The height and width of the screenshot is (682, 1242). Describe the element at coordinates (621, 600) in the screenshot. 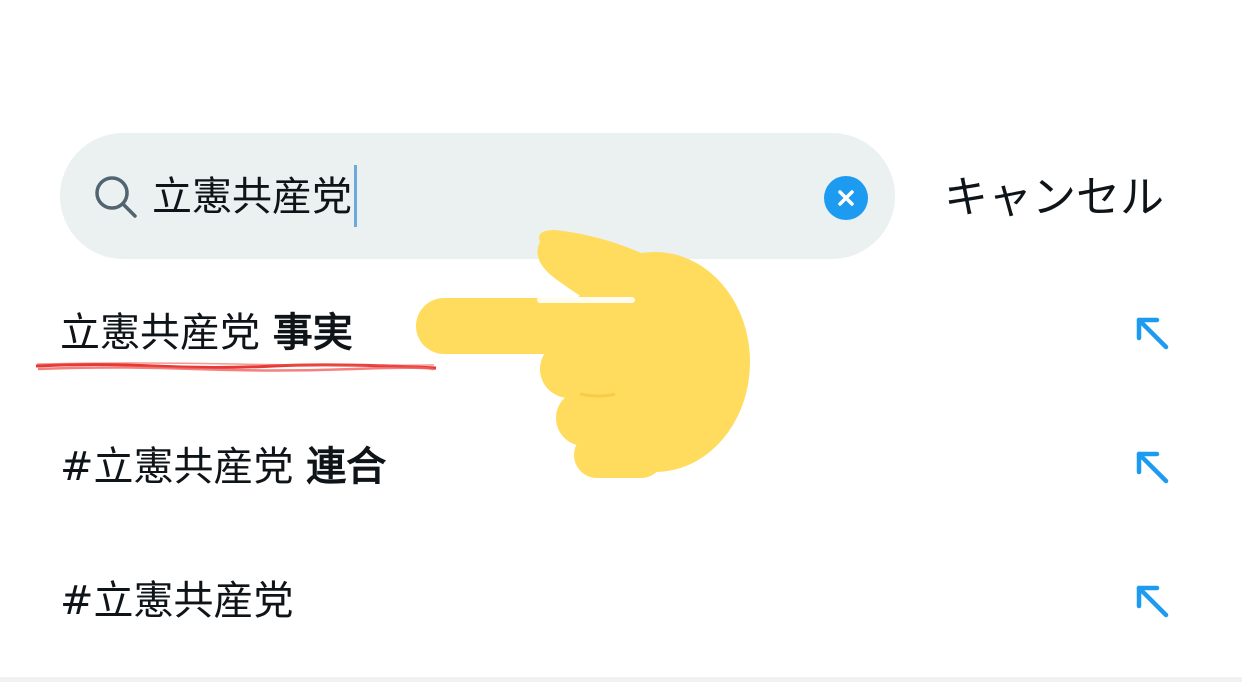

I see `suggestion-item-3: #立憲共産党` at that location.